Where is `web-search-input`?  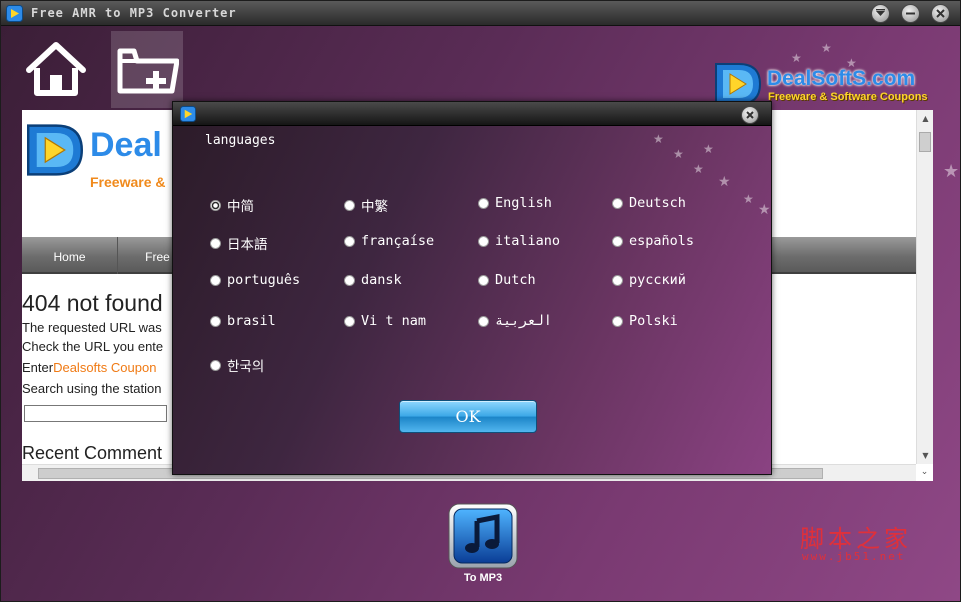 web-search-input is located at coordinates (95, 413).